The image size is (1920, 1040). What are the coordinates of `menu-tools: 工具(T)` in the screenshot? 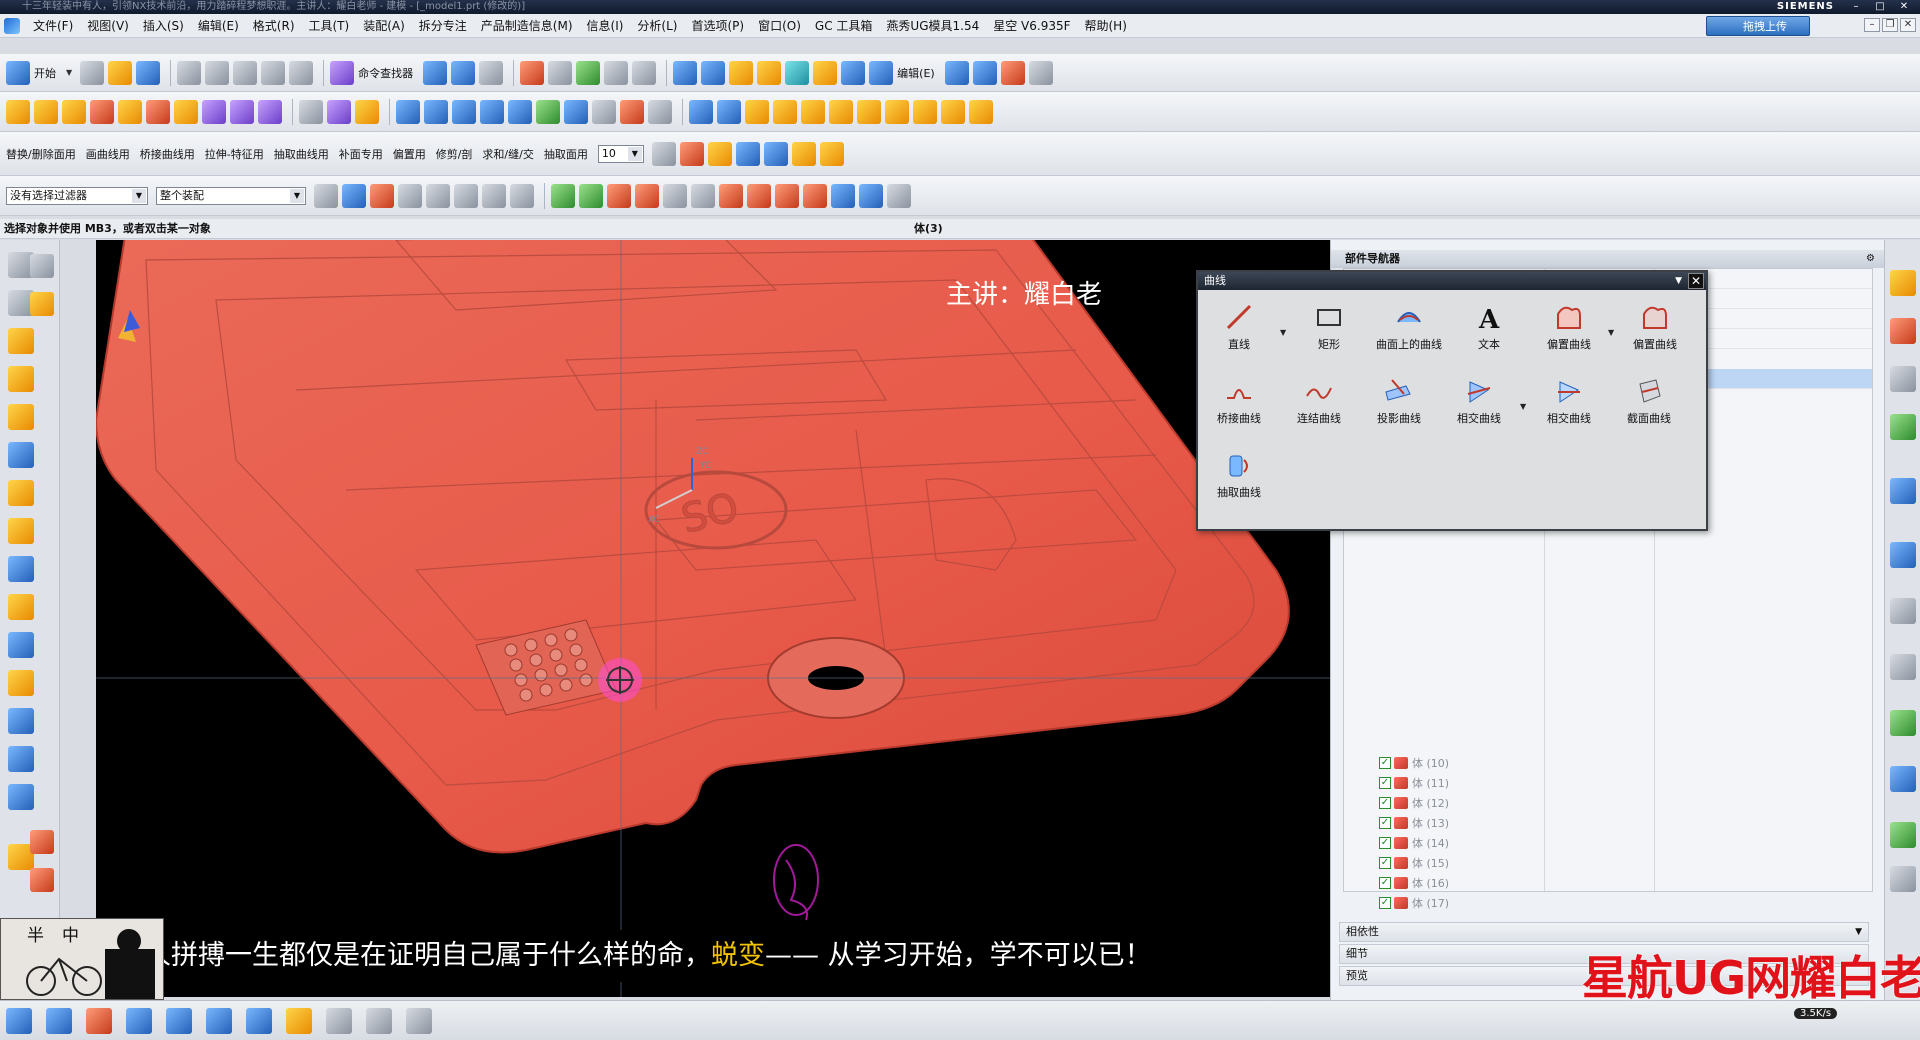 It's located at (329, 25).